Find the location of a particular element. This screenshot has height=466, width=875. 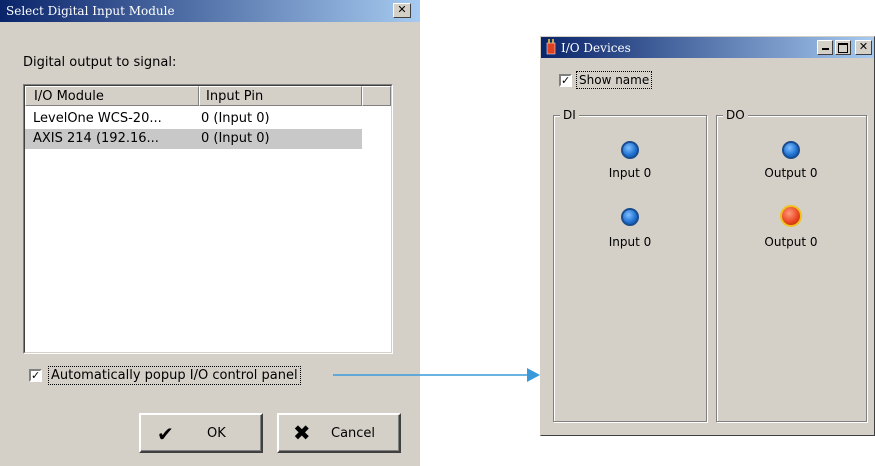

do-output-0-indicator-icon is located at coordinates (791, 150).